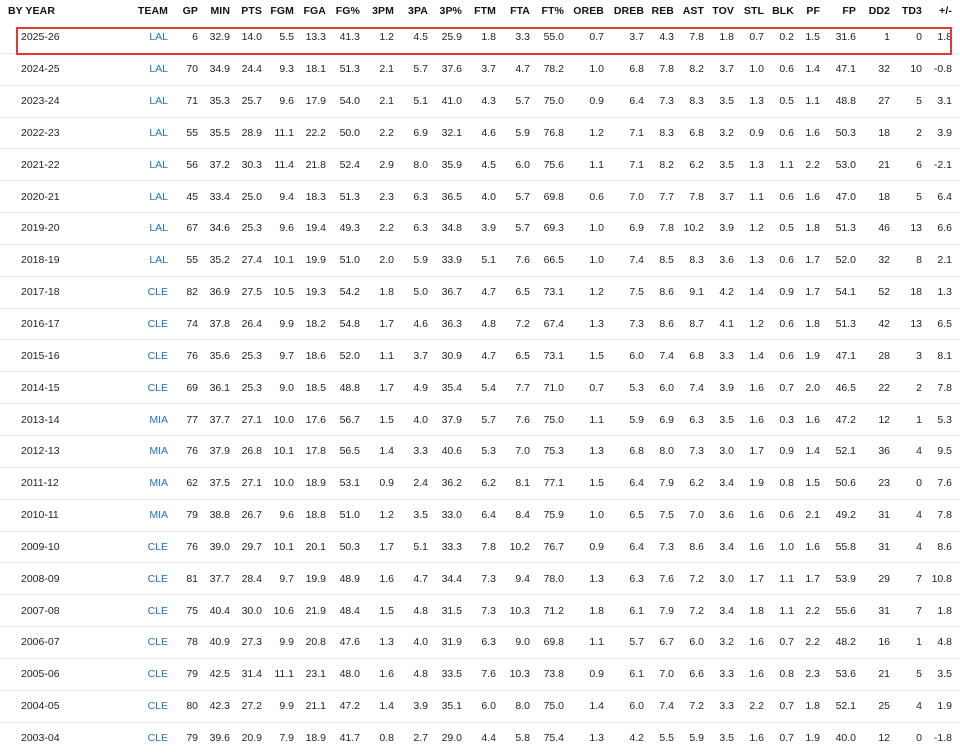 Image resolution: width=960 pixels, height=753 pixels. What do you see at coordinates (838, 514) in the screenshot?
I see `stat-cell: 49.2` at bounding box center [838, 514].